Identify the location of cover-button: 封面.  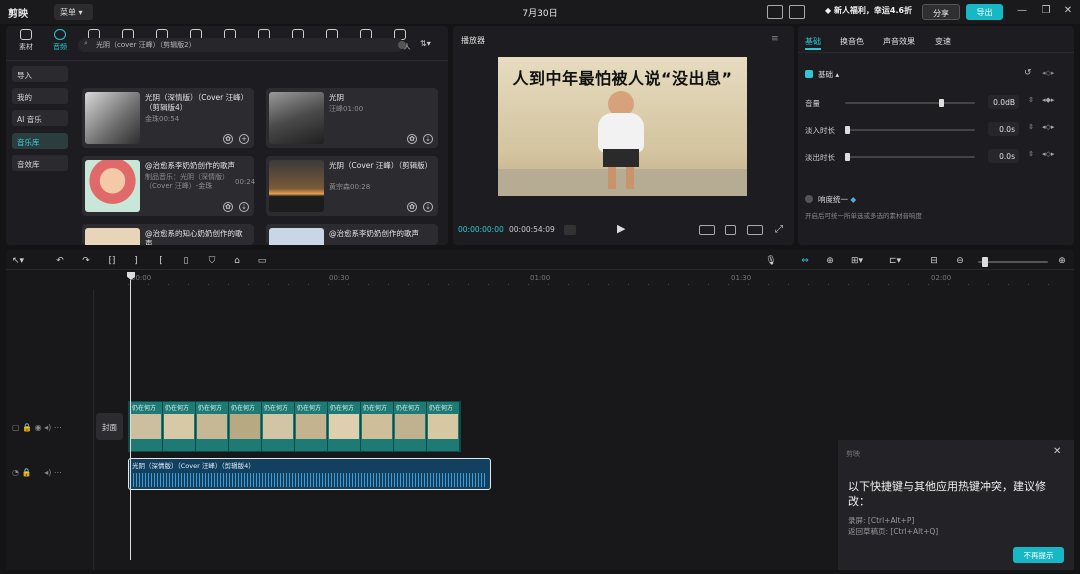
(109, 426).